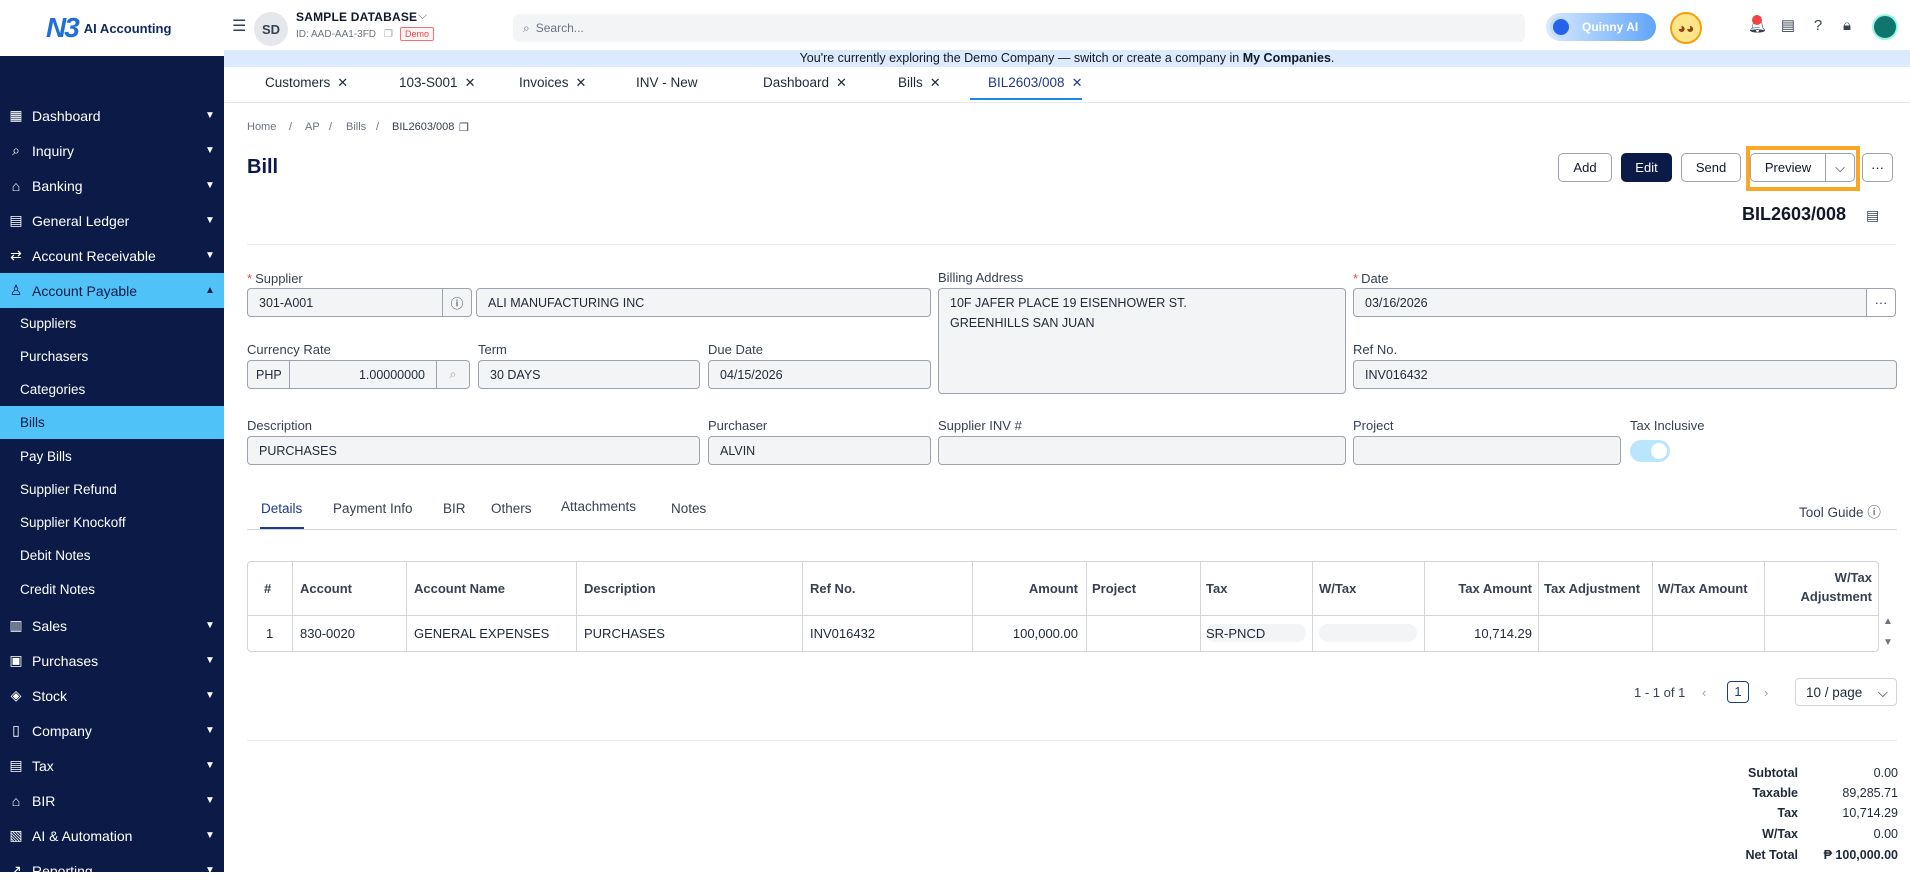 The image size is (1910, 888). I want to click on currency-field: PHP, so click(268, 374).